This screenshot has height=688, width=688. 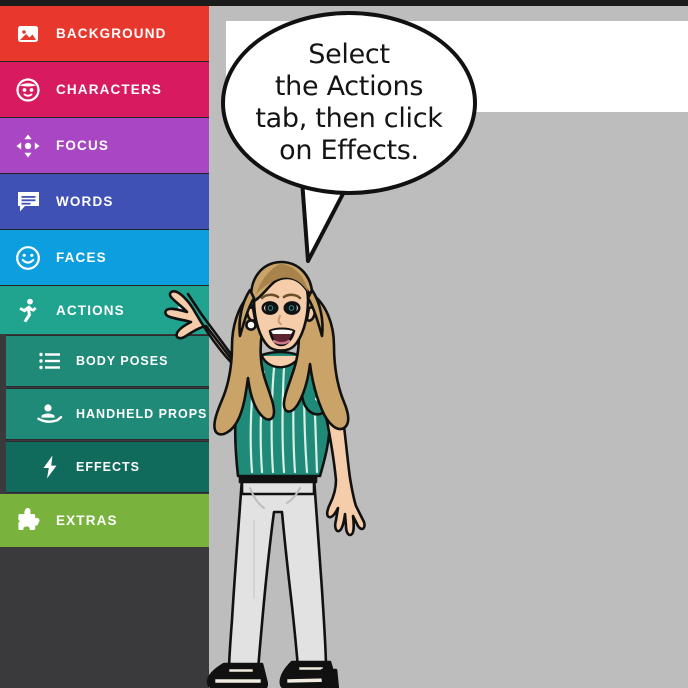 I want to click on move-icon, so click(x=28, y=146).